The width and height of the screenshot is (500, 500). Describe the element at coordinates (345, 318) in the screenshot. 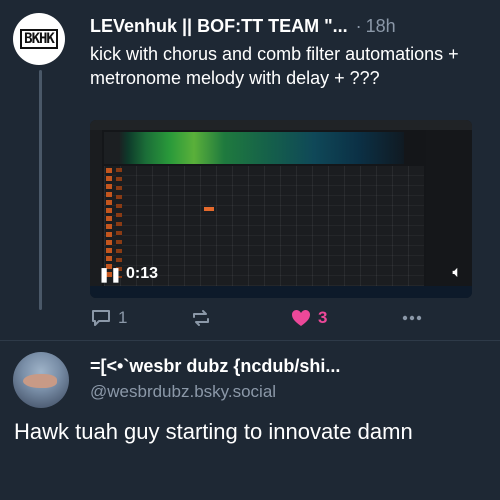

I see `like-button: 3` at that location.